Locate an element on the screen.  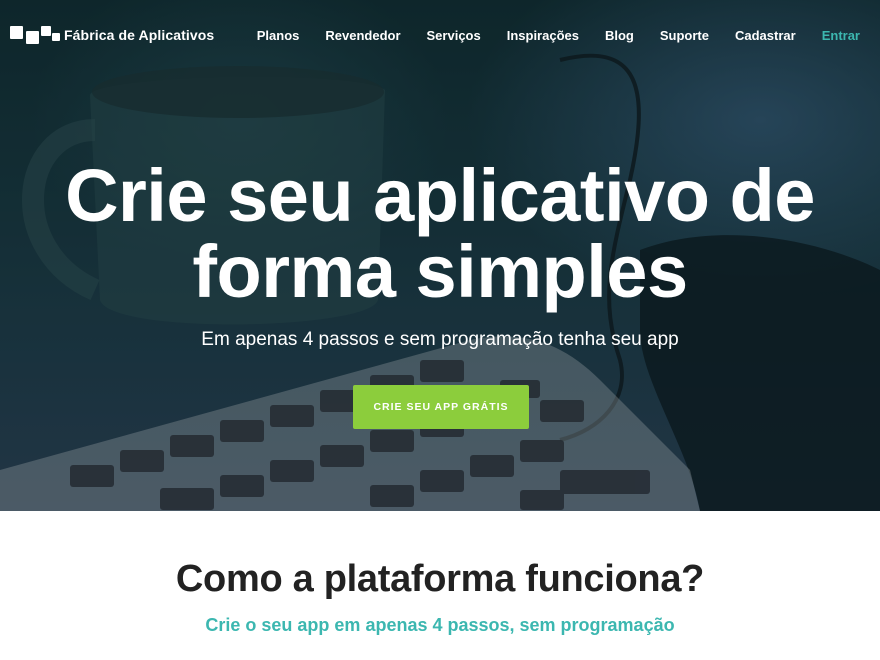
create-app-cta-button: CRIE SEU APP GRÁTIS is located at coordinates (441, 407).